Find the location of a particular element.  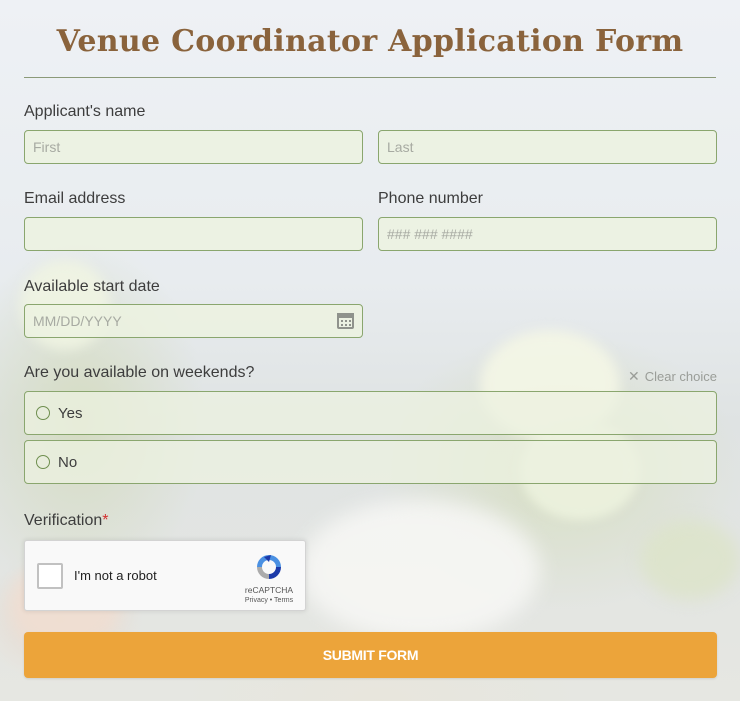

start-date-label: Available start date is located at coordinates (92, 286).